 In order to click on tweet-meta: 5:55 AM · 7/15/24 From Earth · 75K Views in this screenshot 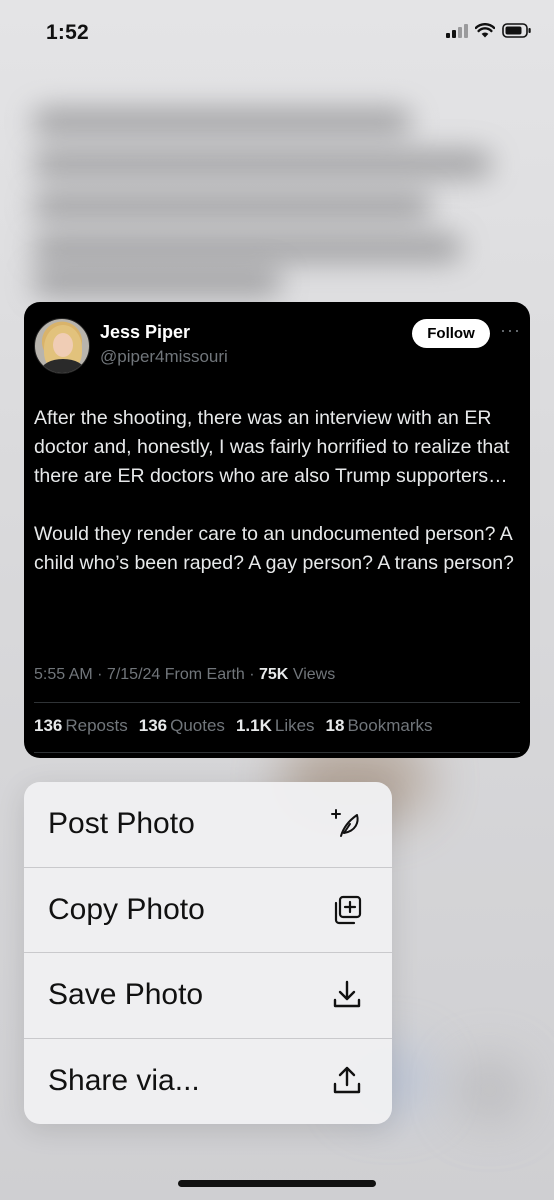, I will do `click(185, 674)`.